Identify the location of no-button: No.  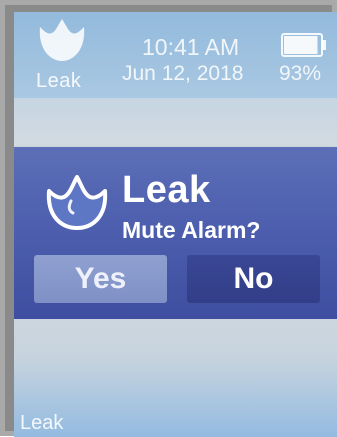
(253, 279).